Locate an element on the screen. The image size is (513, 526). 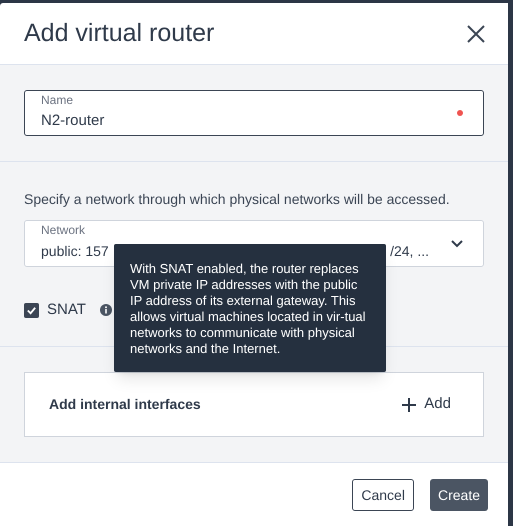
field-label: Network is located at coordinates (63, 230).